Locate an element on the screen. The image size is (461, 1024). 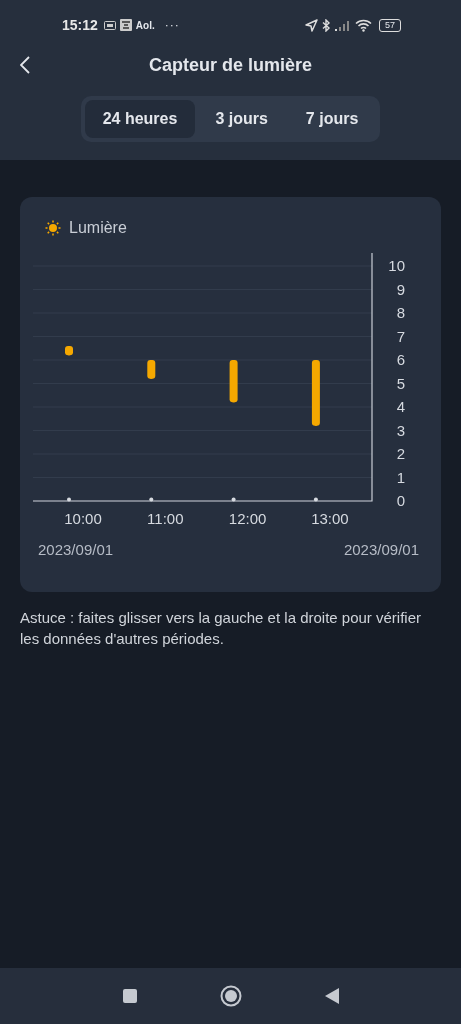
signal-icon is located at coordinates (343, 25).